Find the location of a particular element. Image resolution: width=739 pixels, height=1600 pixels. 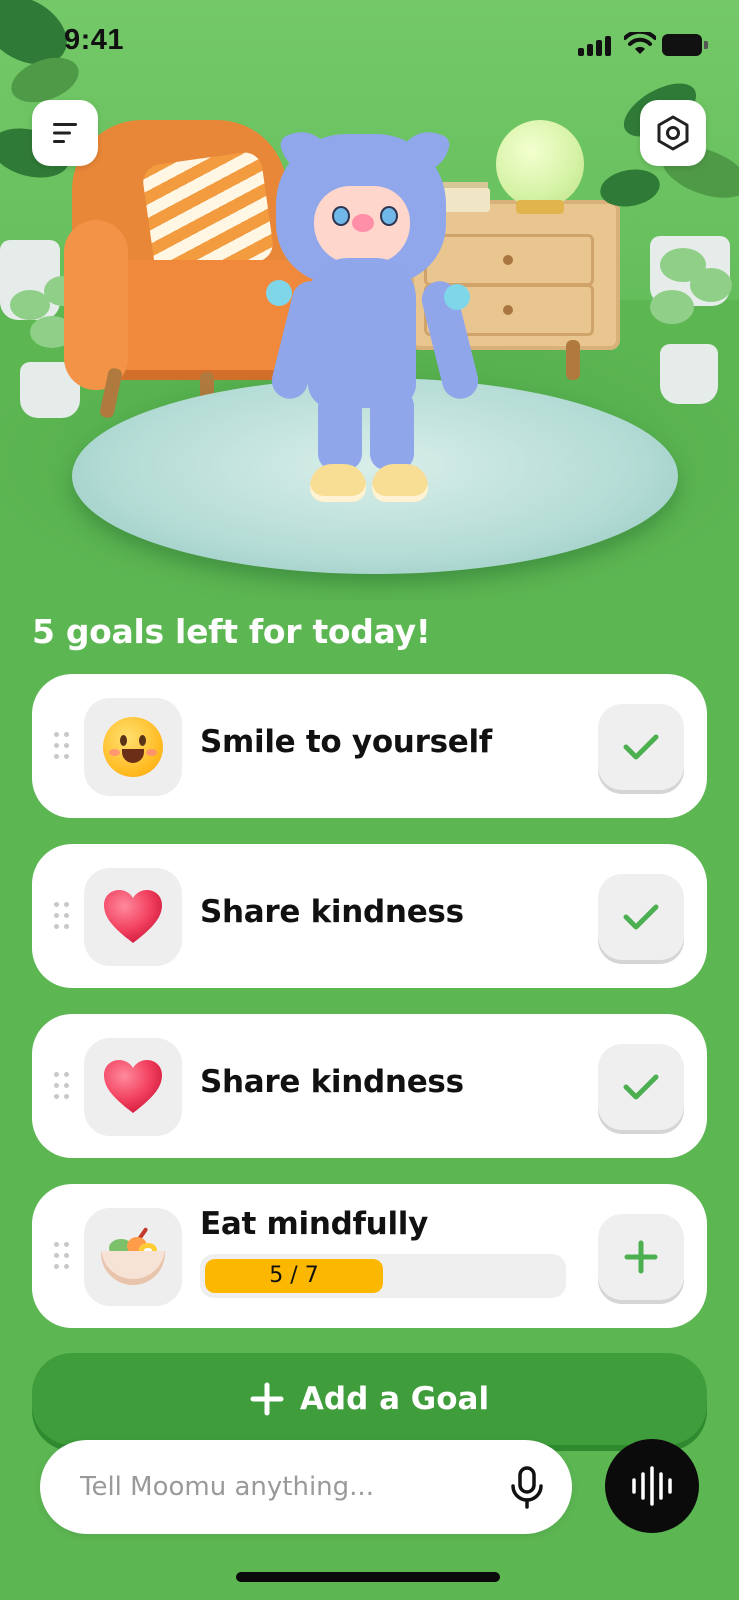

status-bar: 9:41 is located at coordinates (369, 44).